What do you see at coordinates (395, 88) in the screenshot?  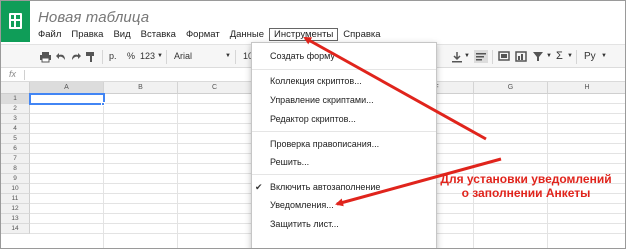 I see `arrow-to-tools-menu` at bounding box center [395, 88].